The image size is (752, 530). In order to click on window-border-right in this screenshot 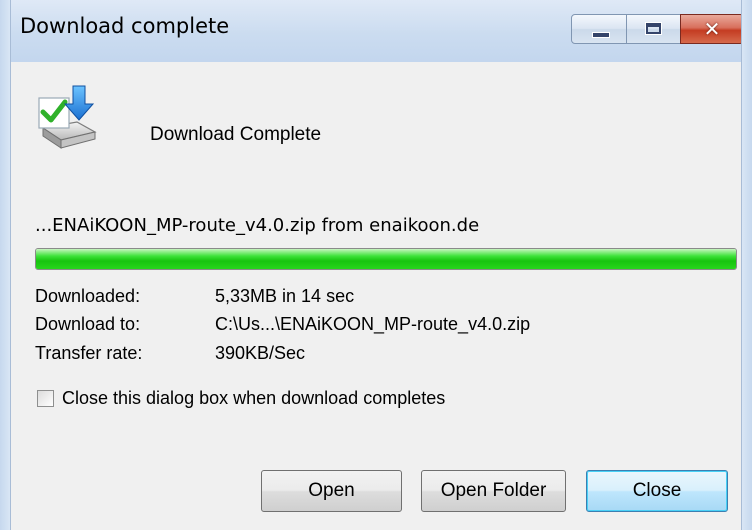, I will do `click(746, 265)`.